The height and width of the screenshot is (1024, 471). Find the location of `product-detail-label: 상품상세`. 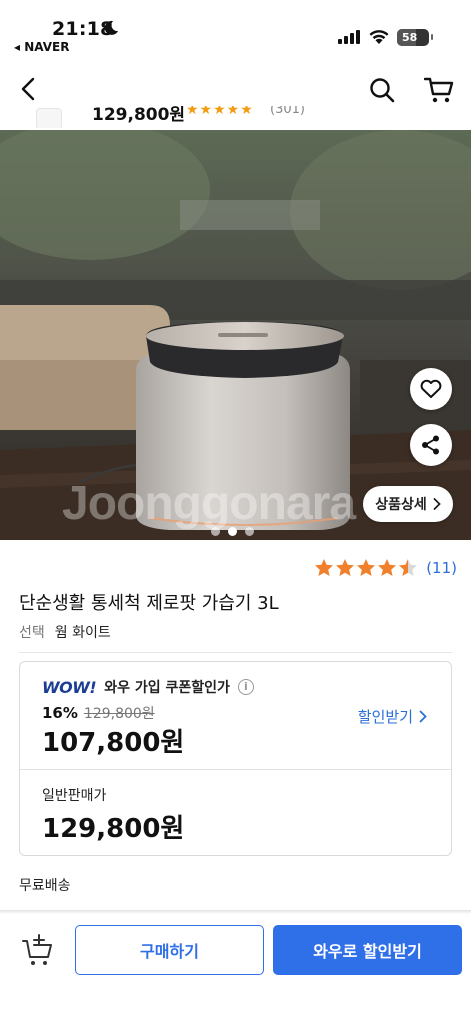

product-detail-label: 상품상세 is located at coordinates (401, 505).